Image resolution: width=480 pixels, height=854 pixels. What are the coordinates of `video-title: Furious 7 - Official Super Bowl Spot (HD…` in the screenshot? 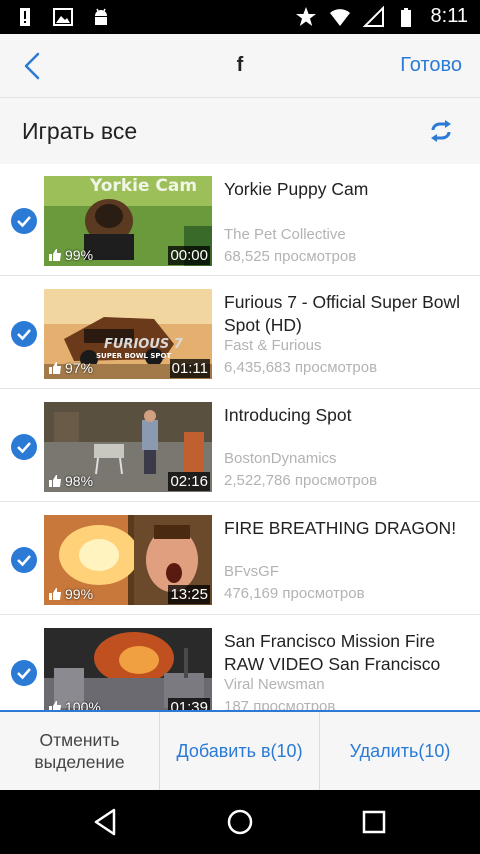 It's located at (347, 314).